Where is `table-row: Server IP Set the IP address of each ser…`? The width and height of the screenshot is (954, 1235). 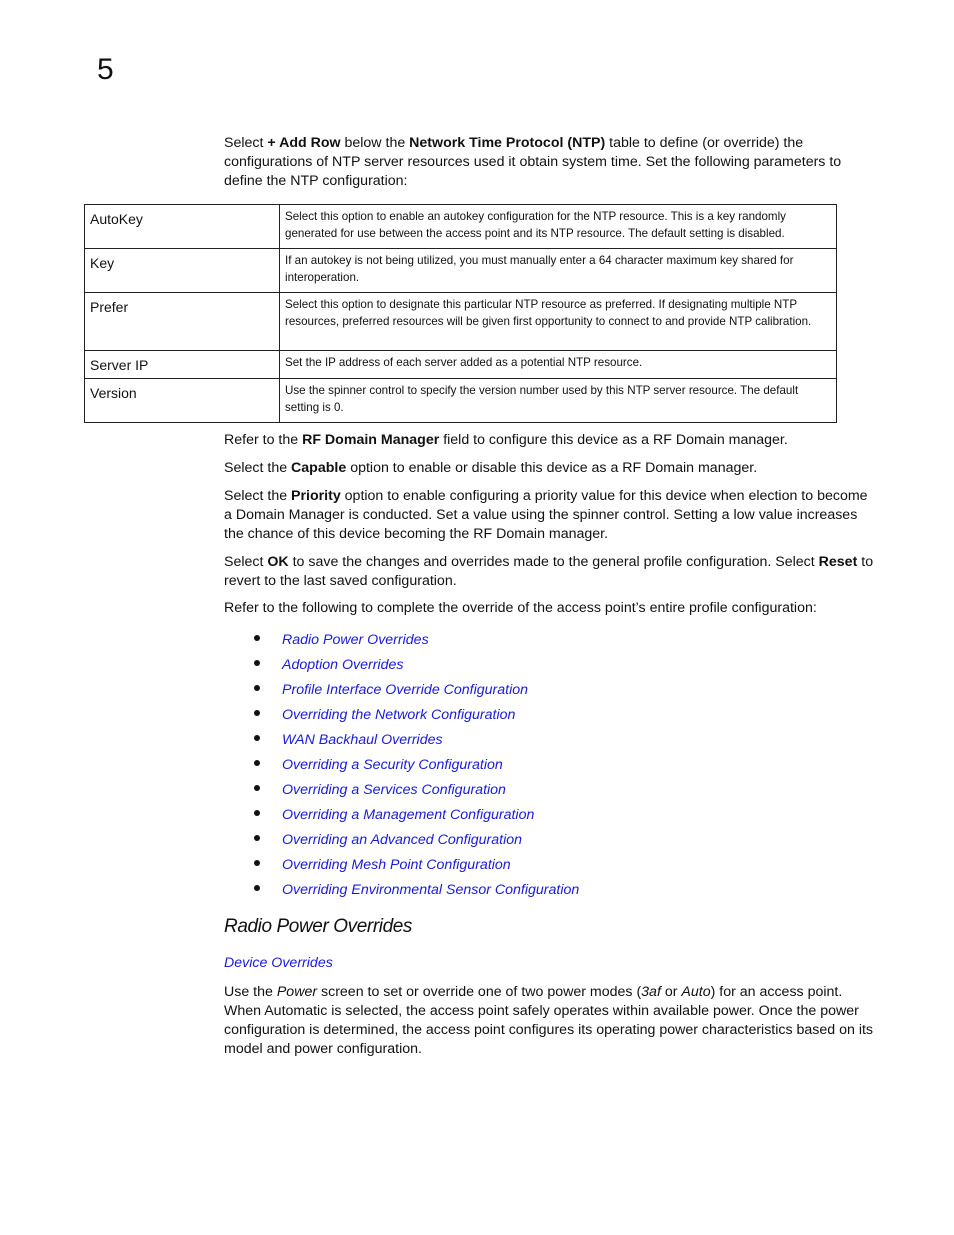
table-row: Server IP Set the IP address of each ser… is located at coordinates (460, 364).